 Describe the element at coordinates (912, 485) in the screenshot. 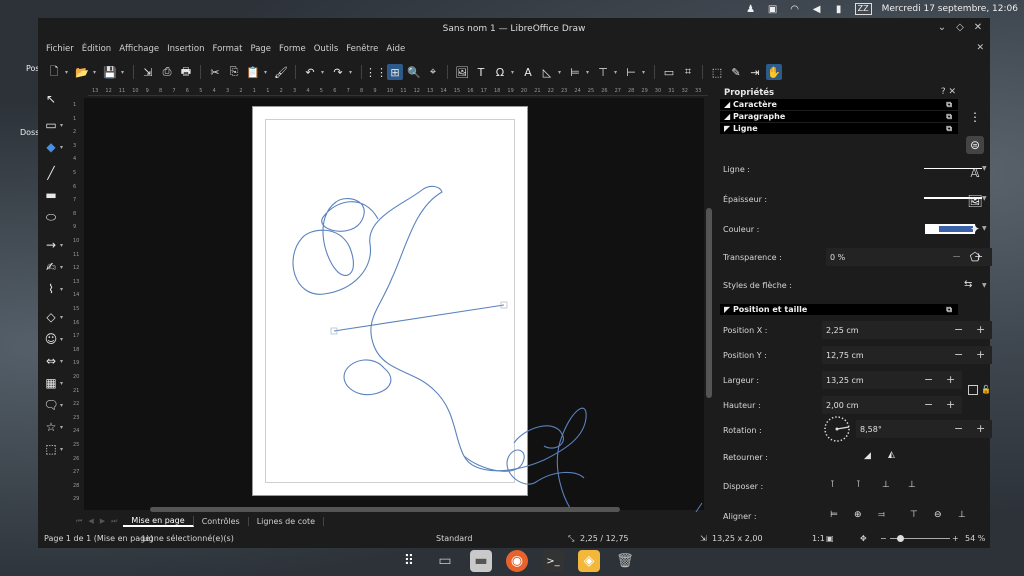

I see `send-to-back-icon: ⊥` at that location.